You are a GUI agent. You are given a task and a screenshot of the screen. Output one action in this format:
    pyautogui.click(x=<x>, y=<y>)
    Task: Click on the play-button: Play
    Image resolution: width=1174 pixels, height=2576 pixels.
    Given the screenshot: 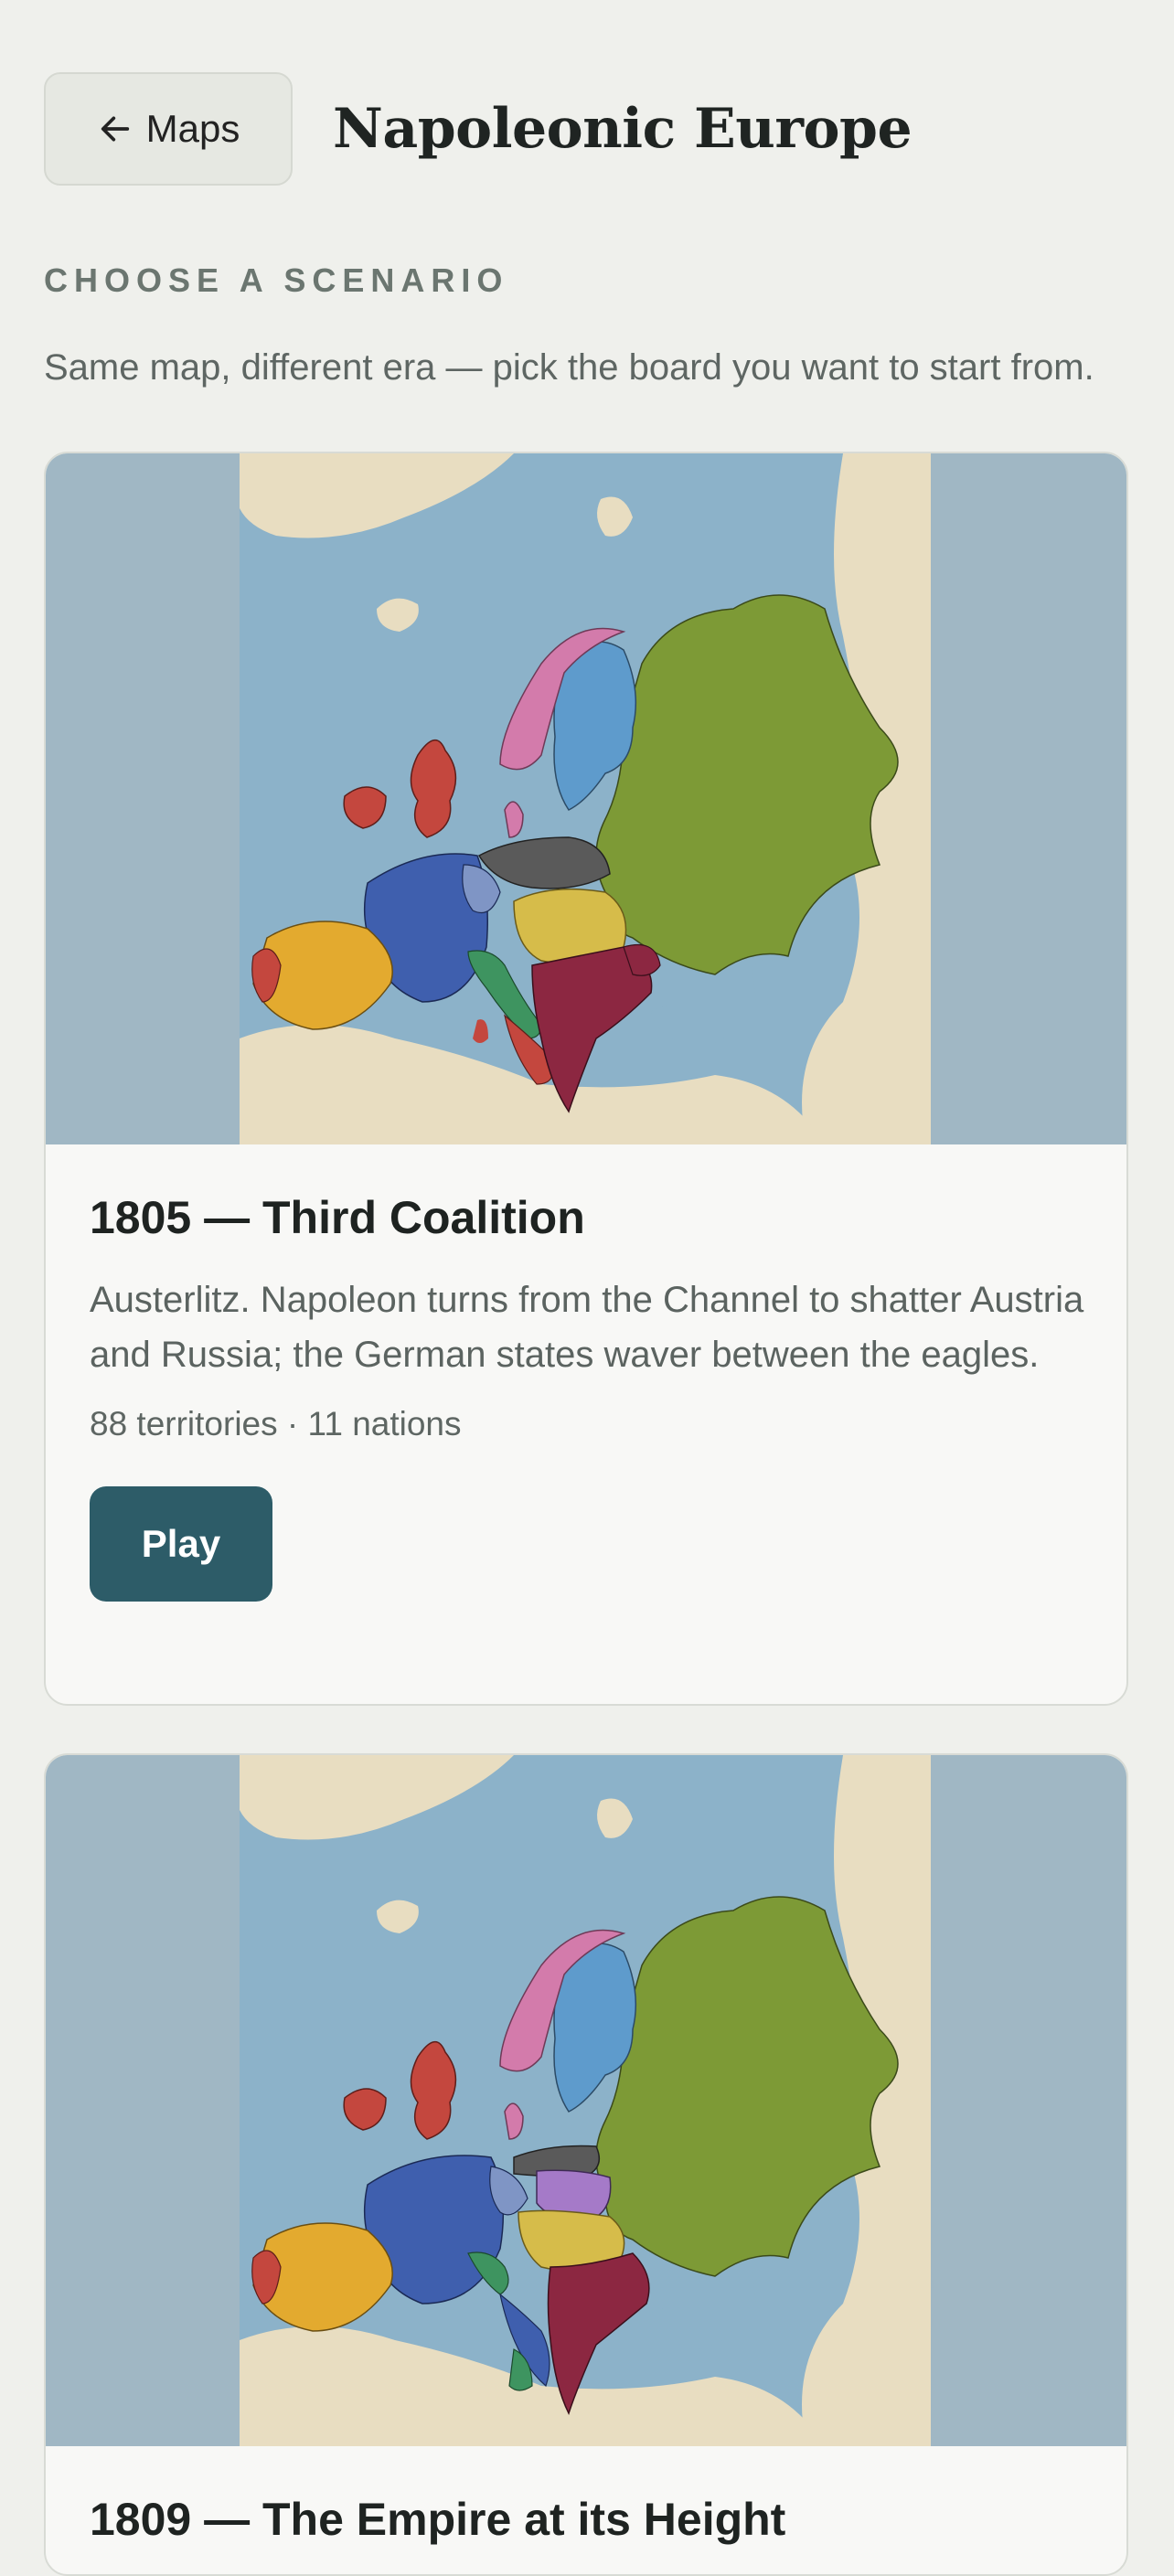 What is the action you would take?
    pyautogui.click(x=181, y=1544)
    